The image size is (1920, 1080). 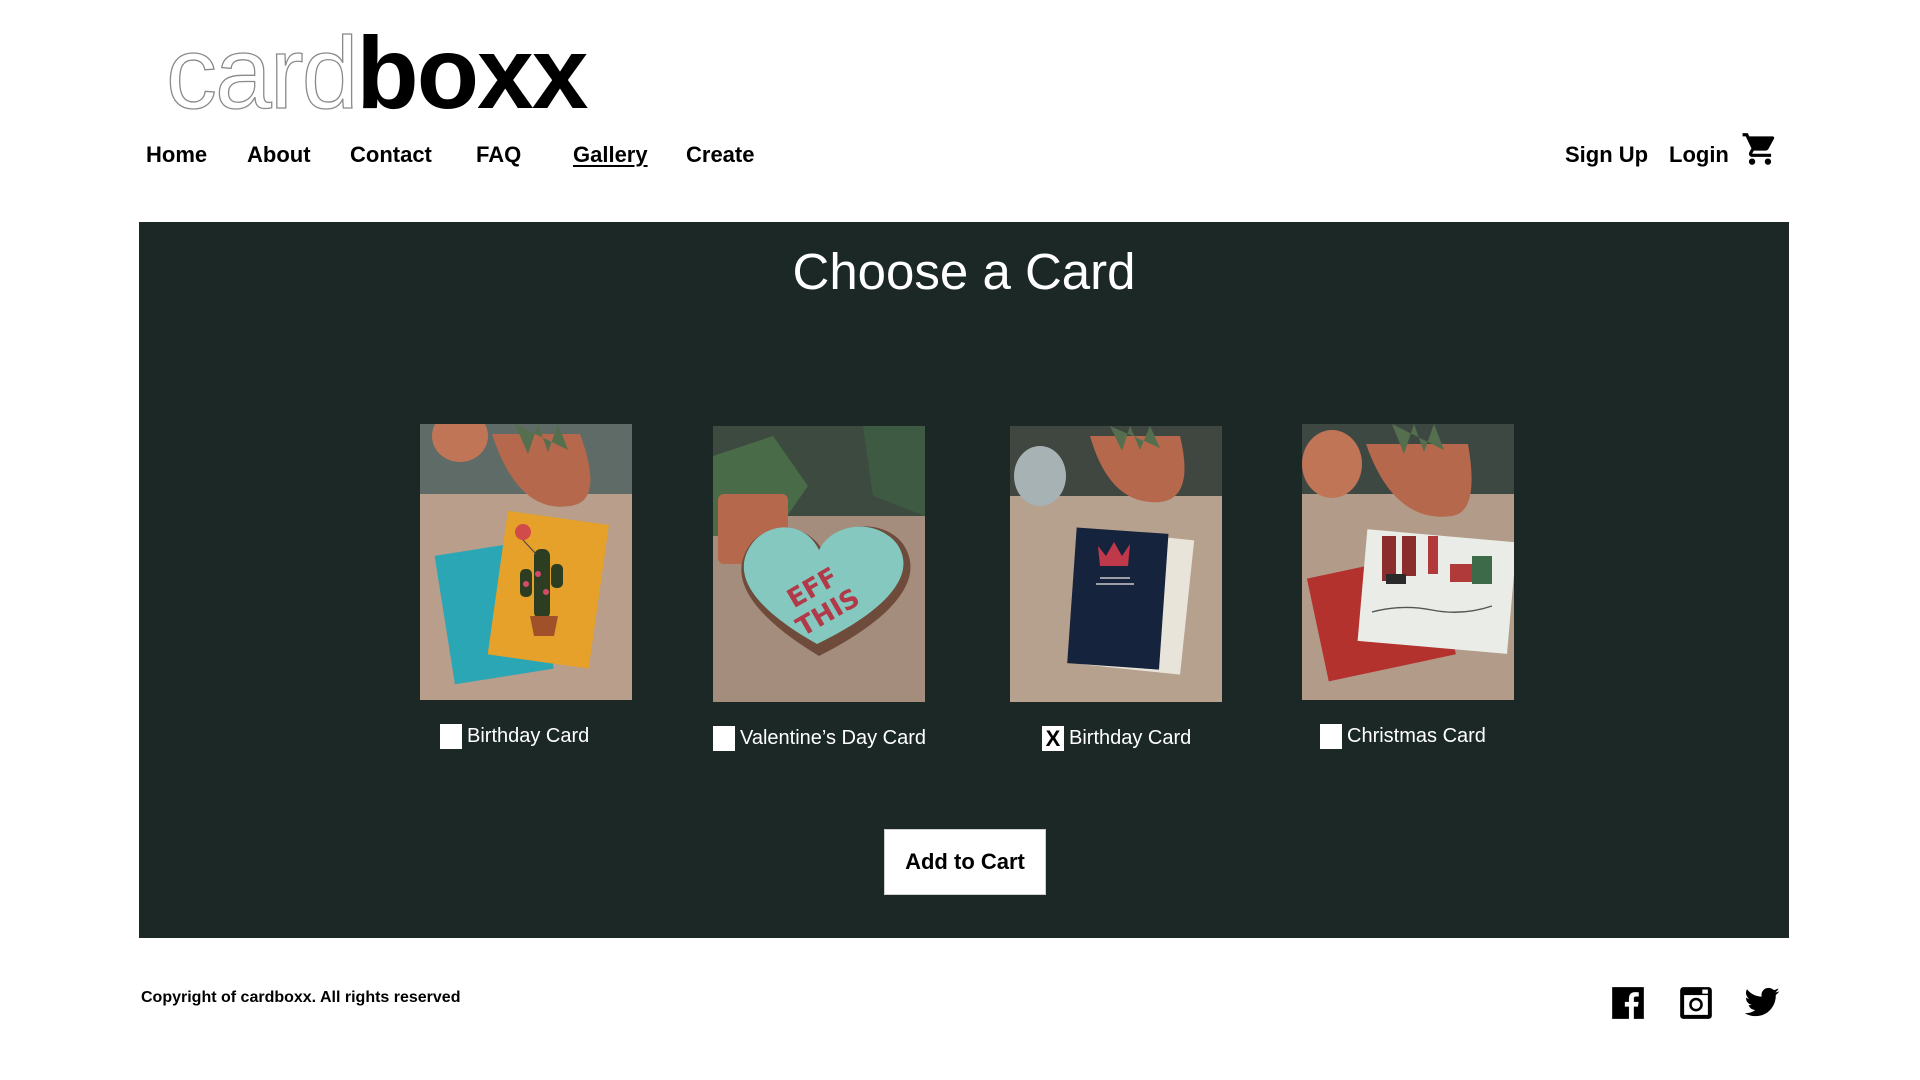 I want to click on card-label: Valentine’s Day Card, so click(x=833, y=738).